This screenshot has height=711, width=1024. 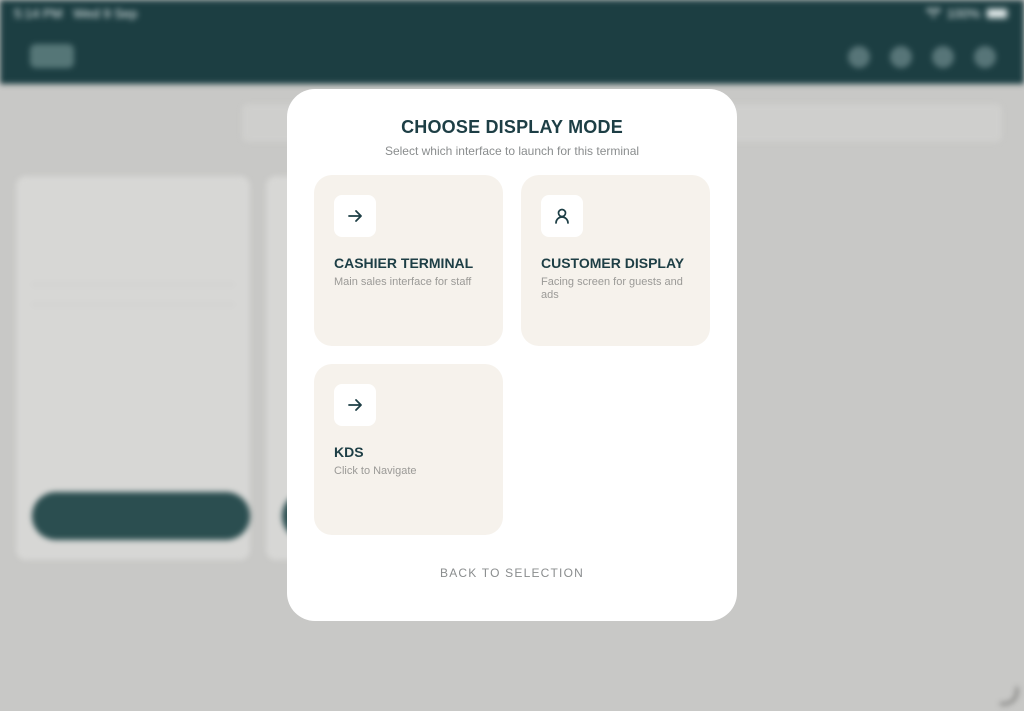 I want to click on option-title: CASHIER TERMINAL, so click(x=404, y=263).